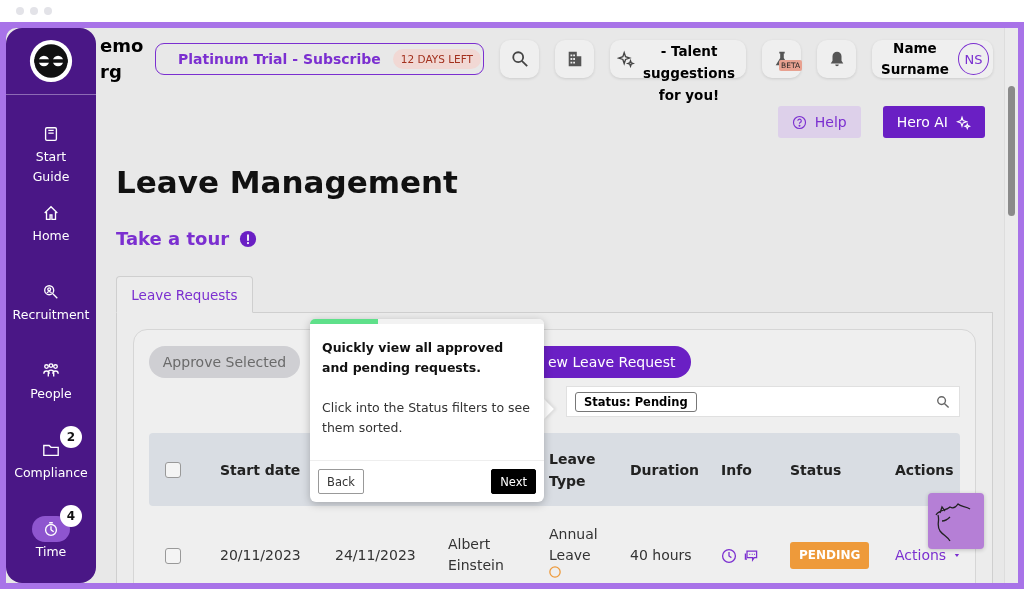 The image size is (1024, 589). I want to click on search-button, so click(519, 59).